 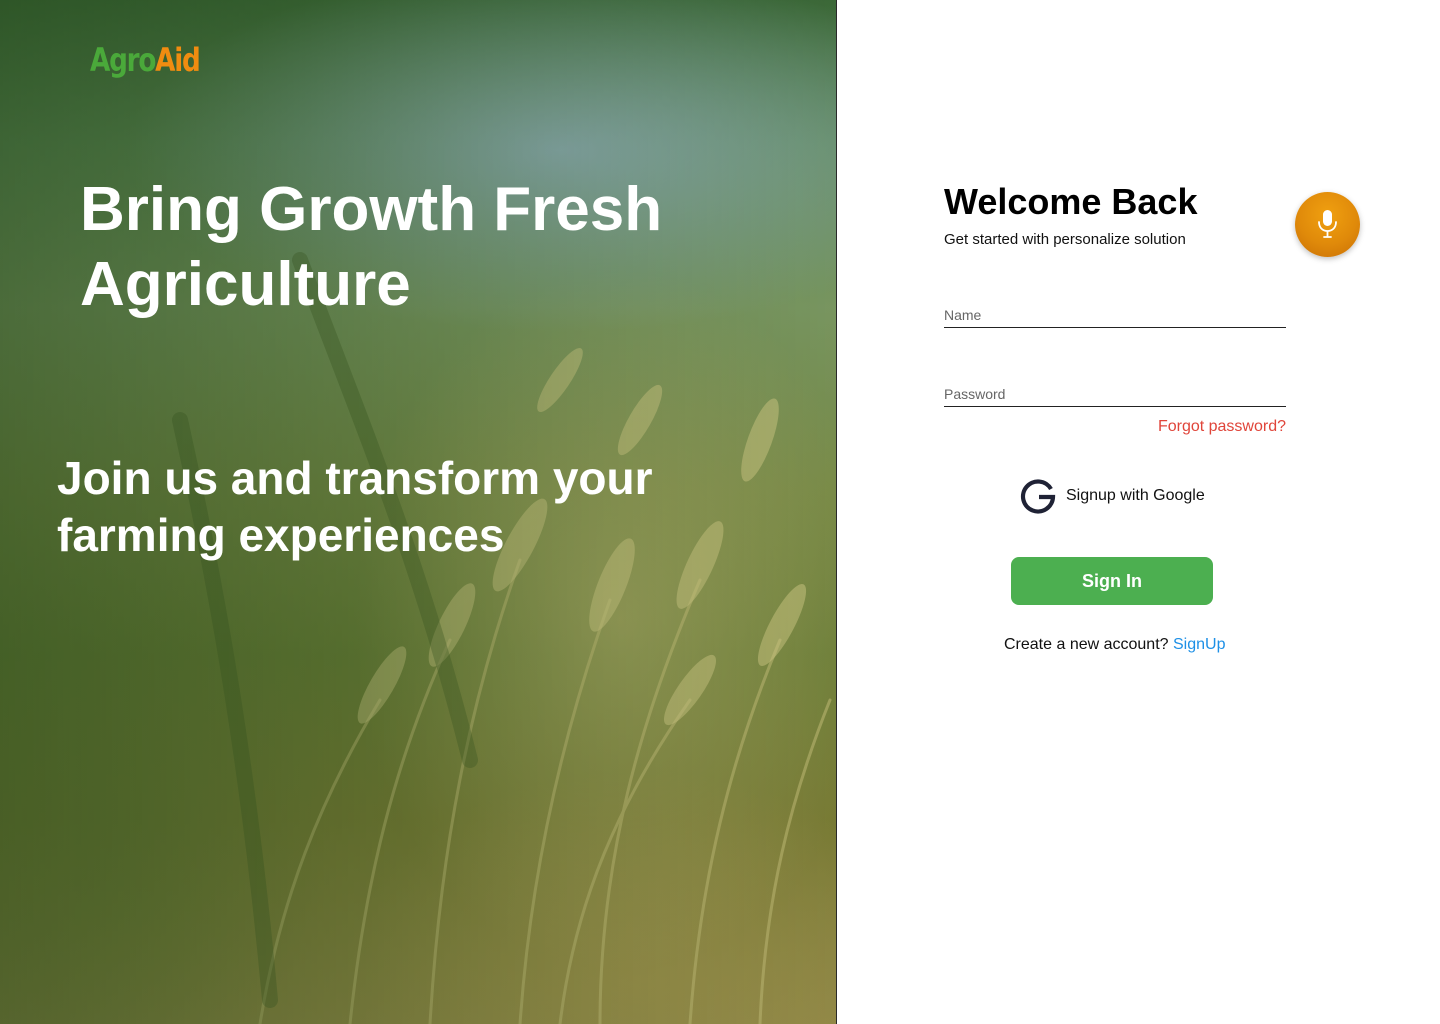 I want to click on forgot-password-link: Forgot password?, so click(x=1222, y=427).